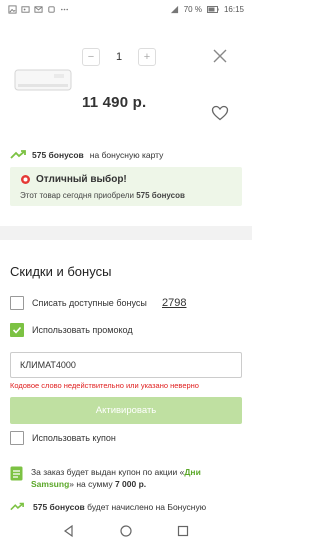 Image resolution: width=320 pixels, height=545 pixels. Describe the element at coordinates (92, 484) in the screenshot. I see `coupon-text-middle: » на сумму` at that location.